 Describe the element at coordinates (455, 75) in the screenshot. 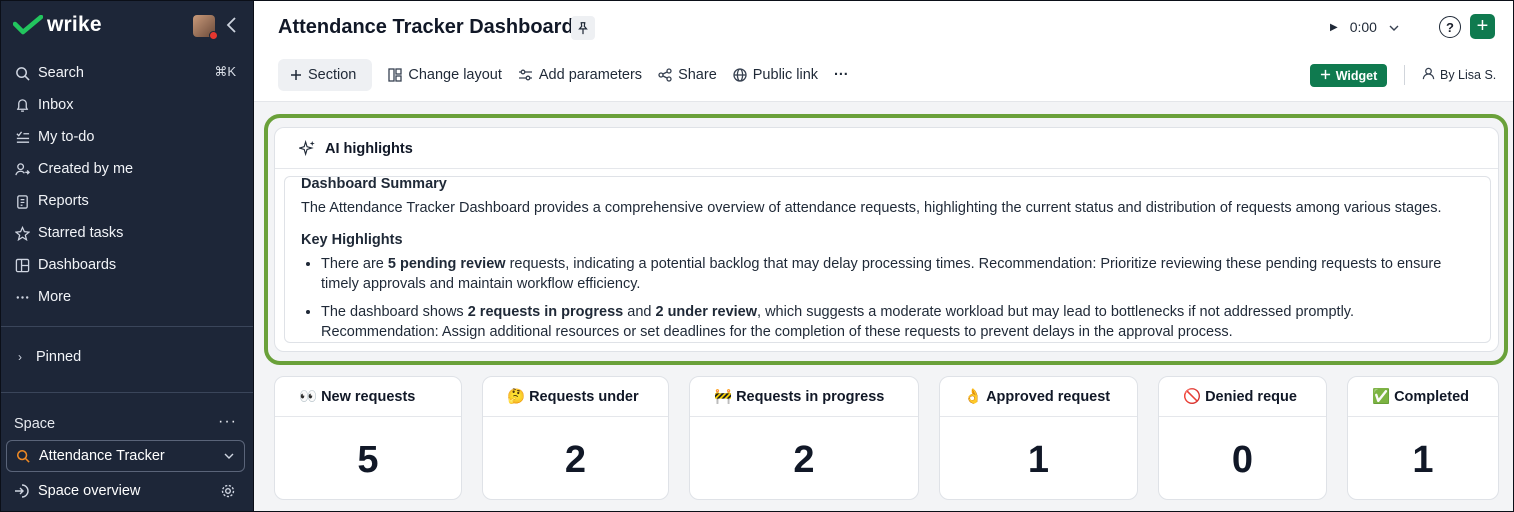

I see `change-layout-label: Change layout` at that location.